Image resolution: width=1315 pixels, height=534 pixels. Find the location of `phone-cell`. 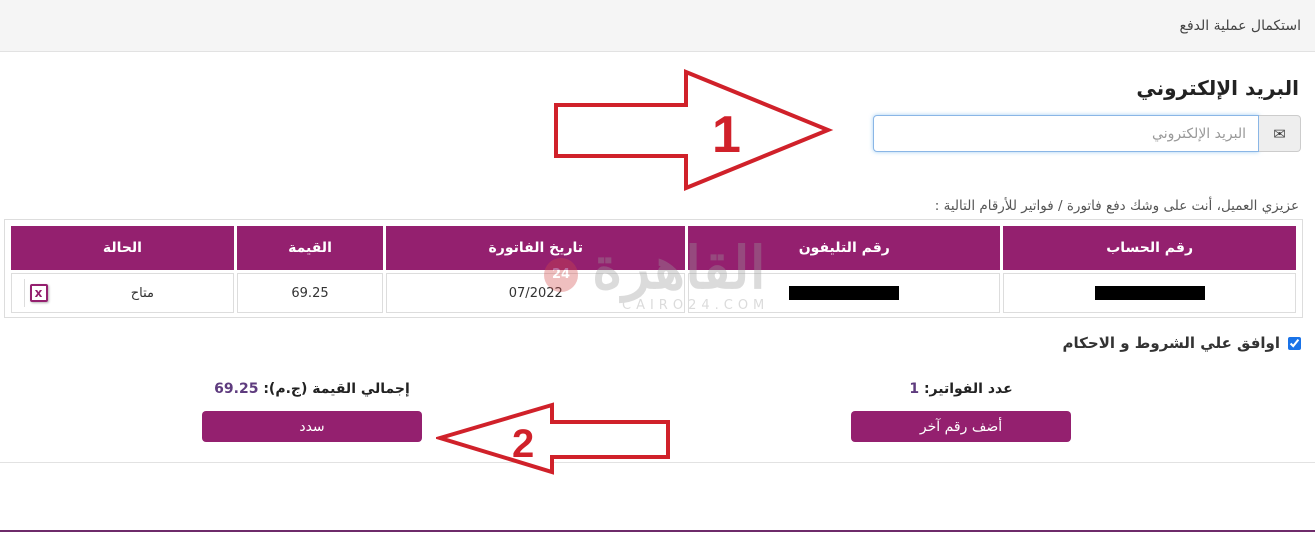

phone-cell is located at coordinates (844, 293).